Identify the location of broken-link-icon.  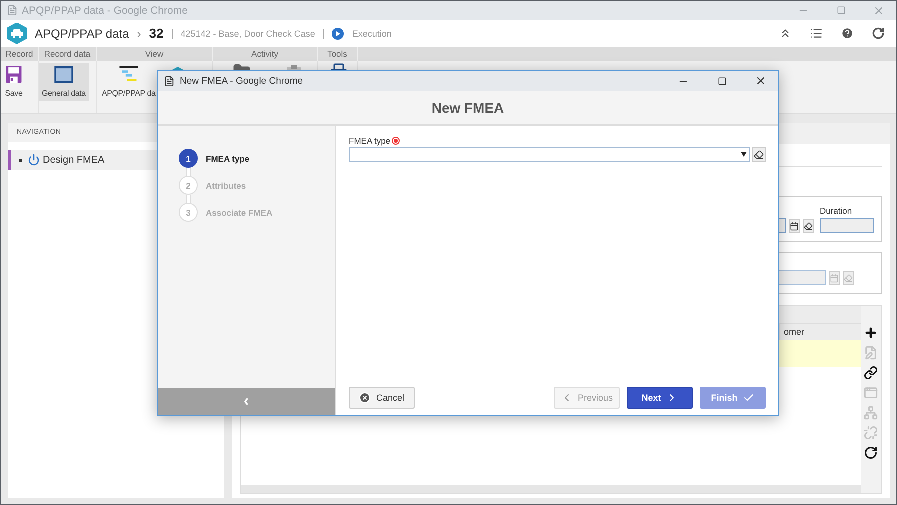
(871, 433).